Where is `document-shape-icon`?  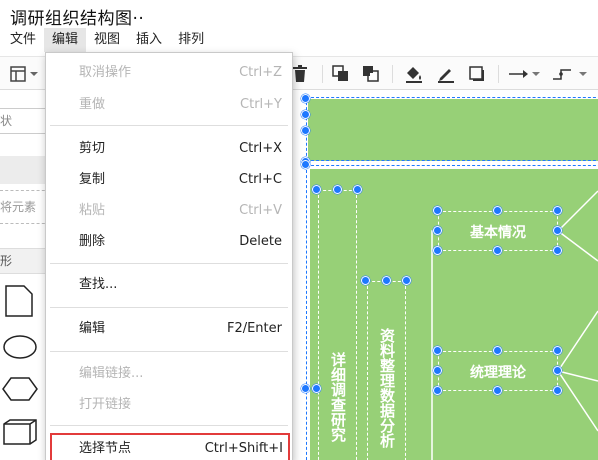 document-shape-icon is located at coordinates (19, 301).